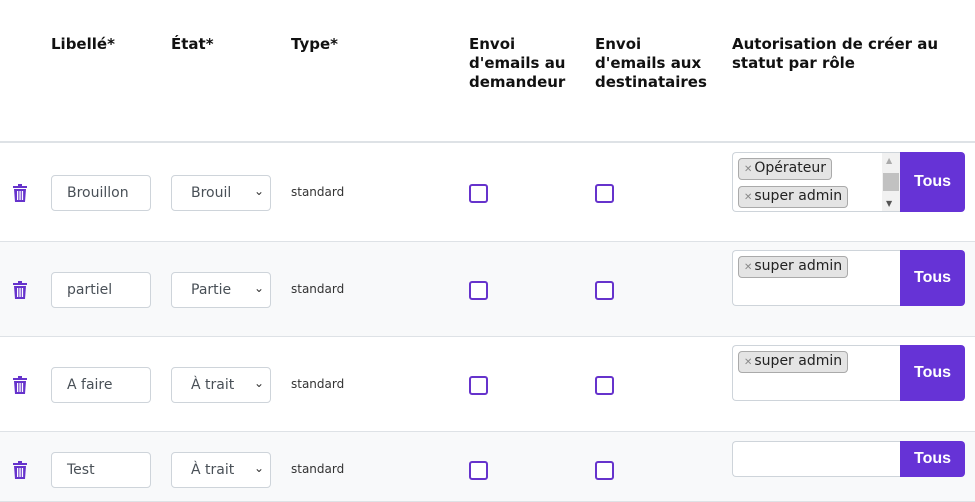 The height and width of the screenshot is (502, 975). Describe the element at coordinates (221, 193) in the screenshot. I see `etat-select: Brouil ⌄` at that location.